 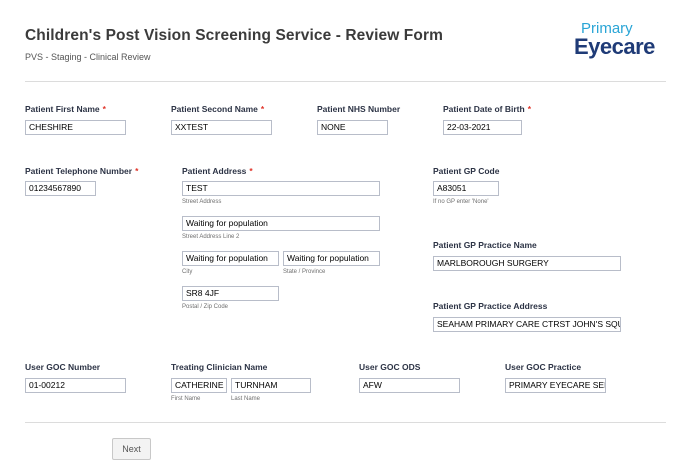 I want to click on city-input: Waiting for population, so click(x=230, y=258).